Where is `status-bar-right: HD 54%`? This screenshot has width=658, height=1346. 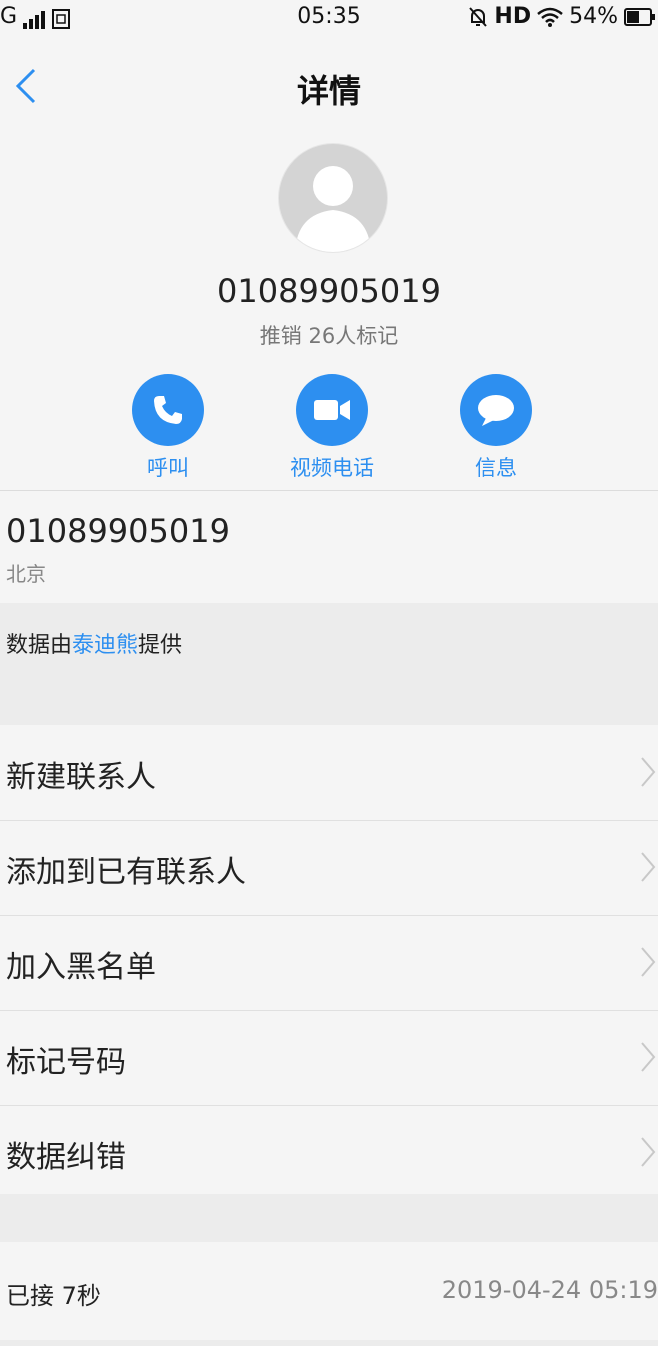 status-bar-right: HD 54% is located at coordinates (561, 16).